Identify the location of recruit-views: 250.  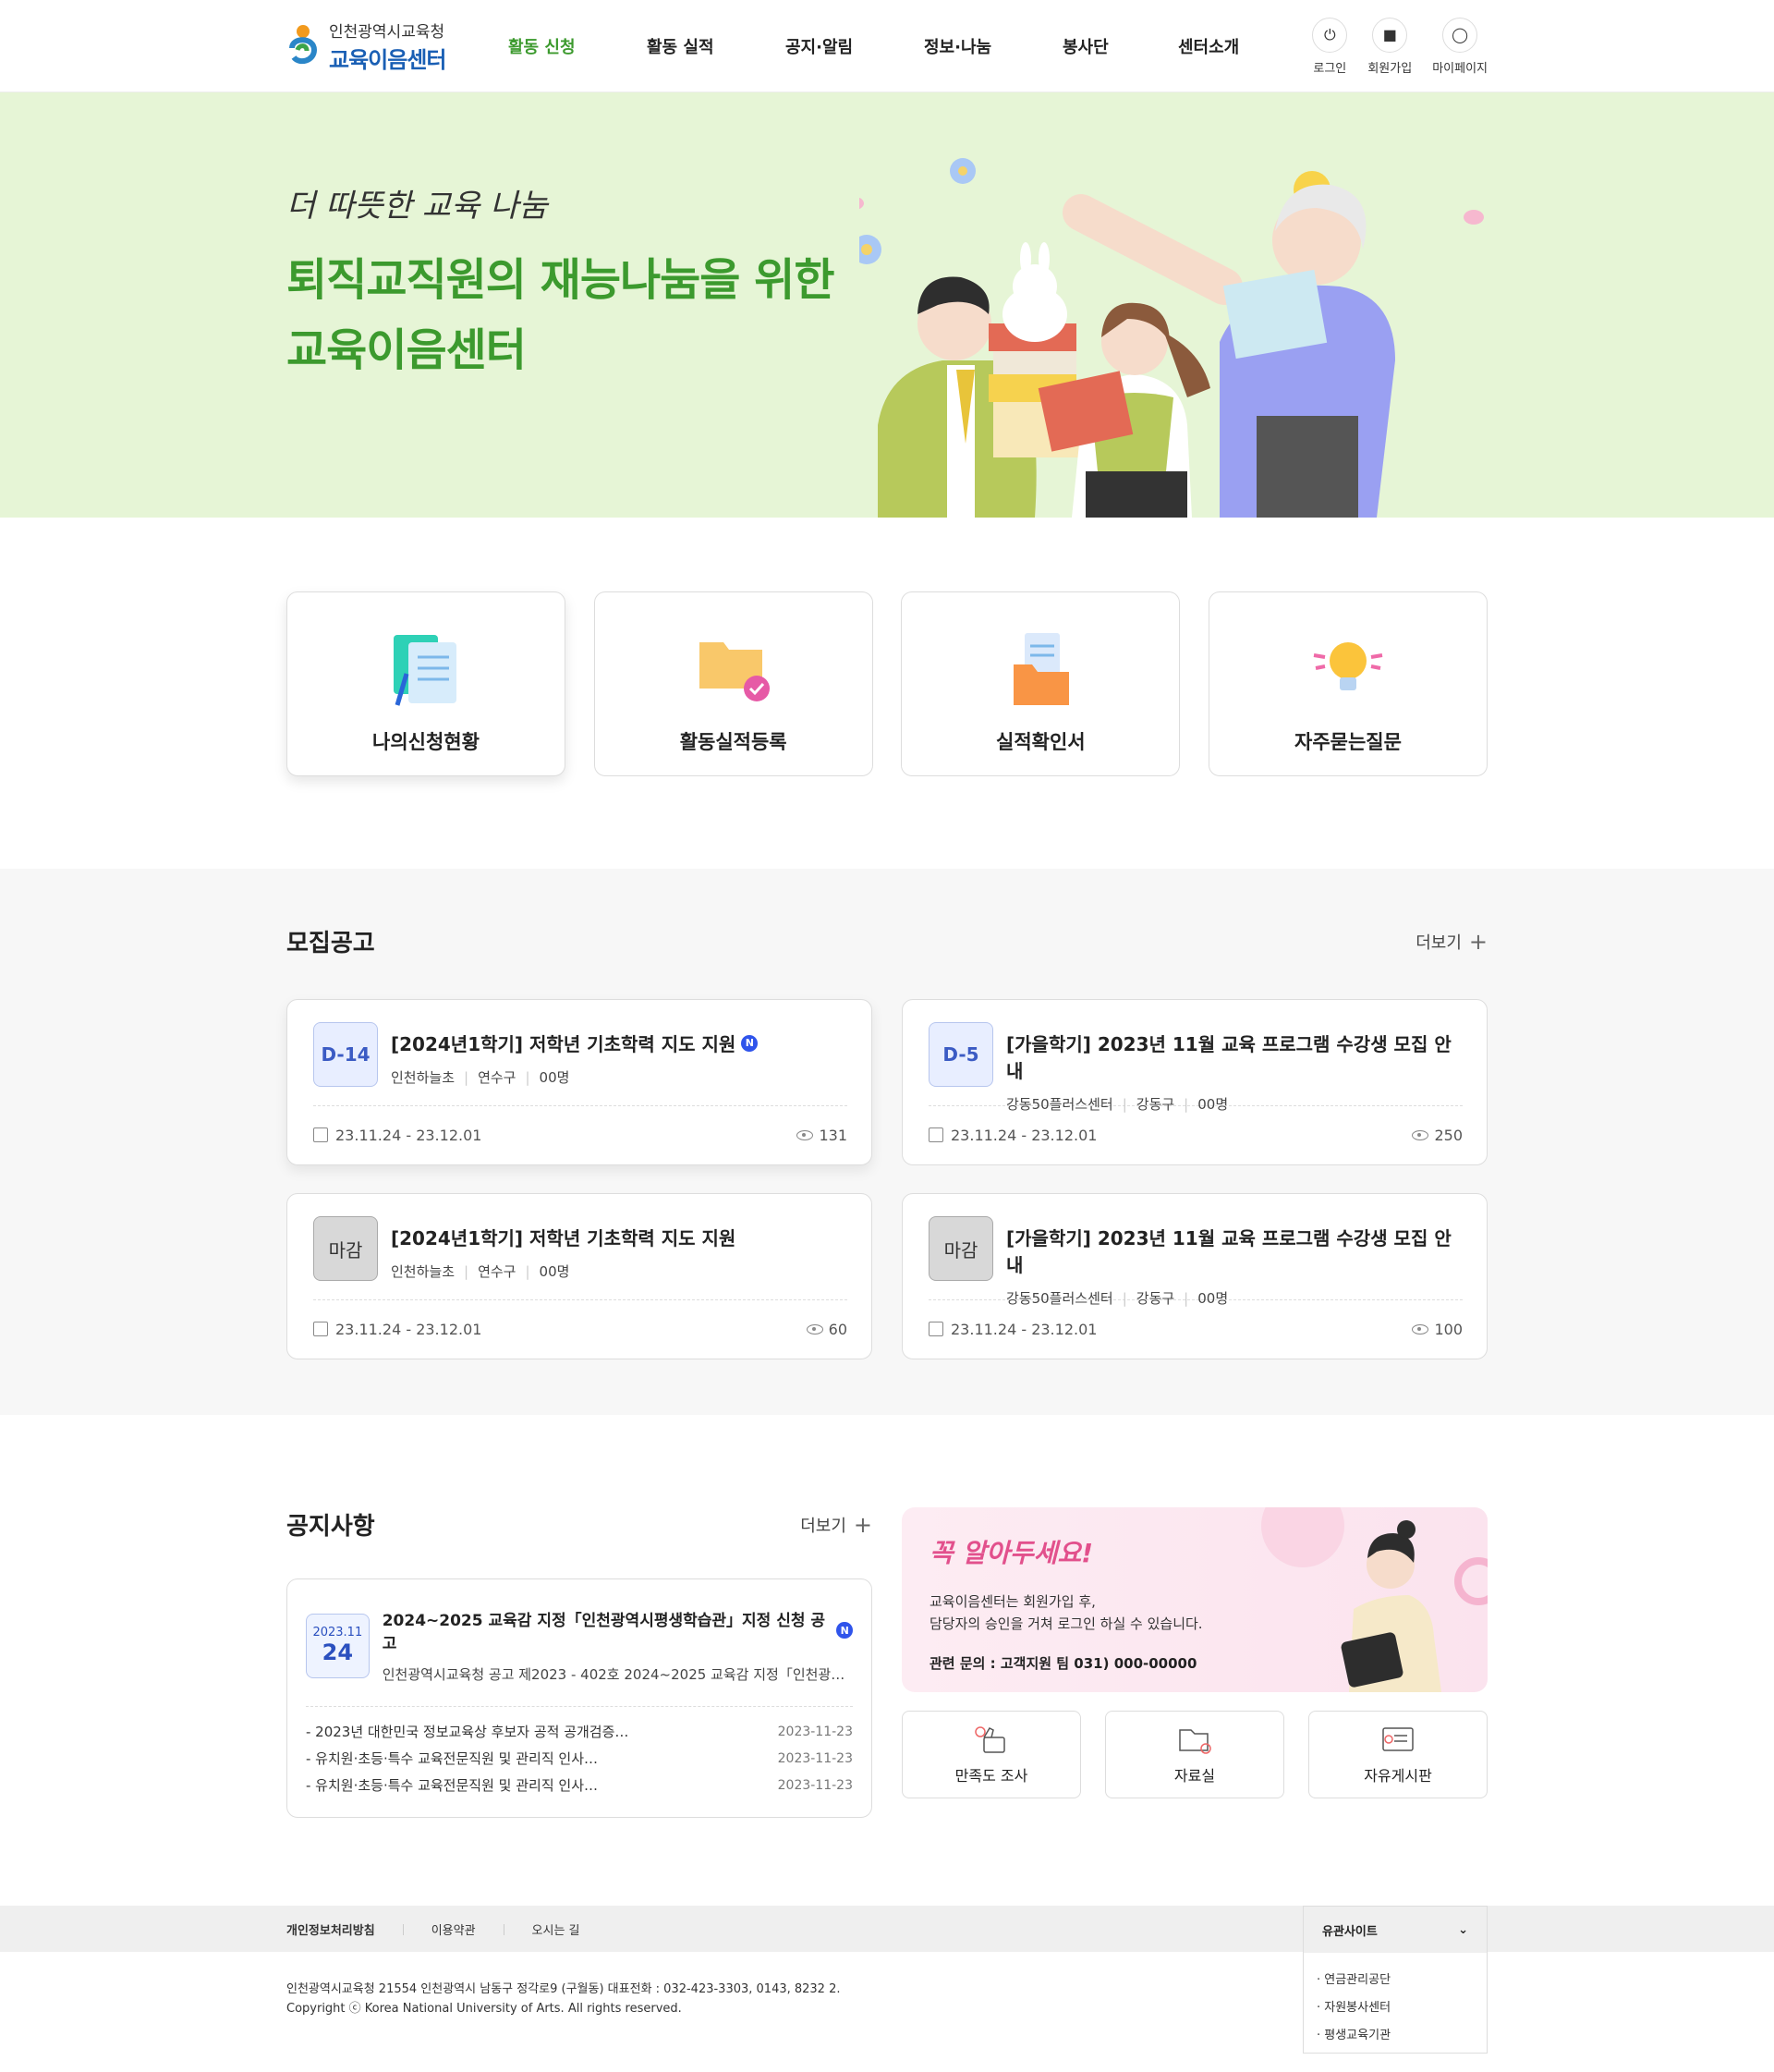
(1448, 1135).